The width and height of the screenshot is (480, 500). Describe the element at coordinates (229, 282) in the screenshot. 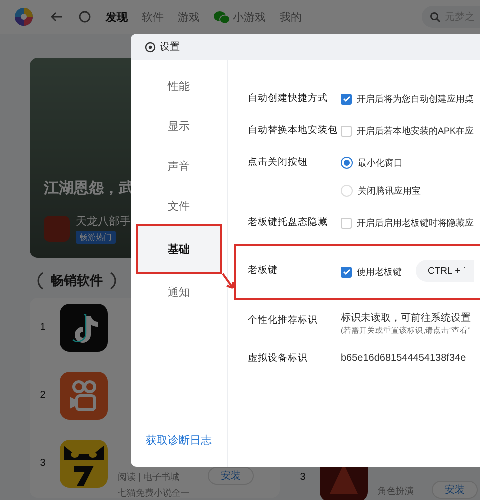

I see `annotation-arrow` at that location.